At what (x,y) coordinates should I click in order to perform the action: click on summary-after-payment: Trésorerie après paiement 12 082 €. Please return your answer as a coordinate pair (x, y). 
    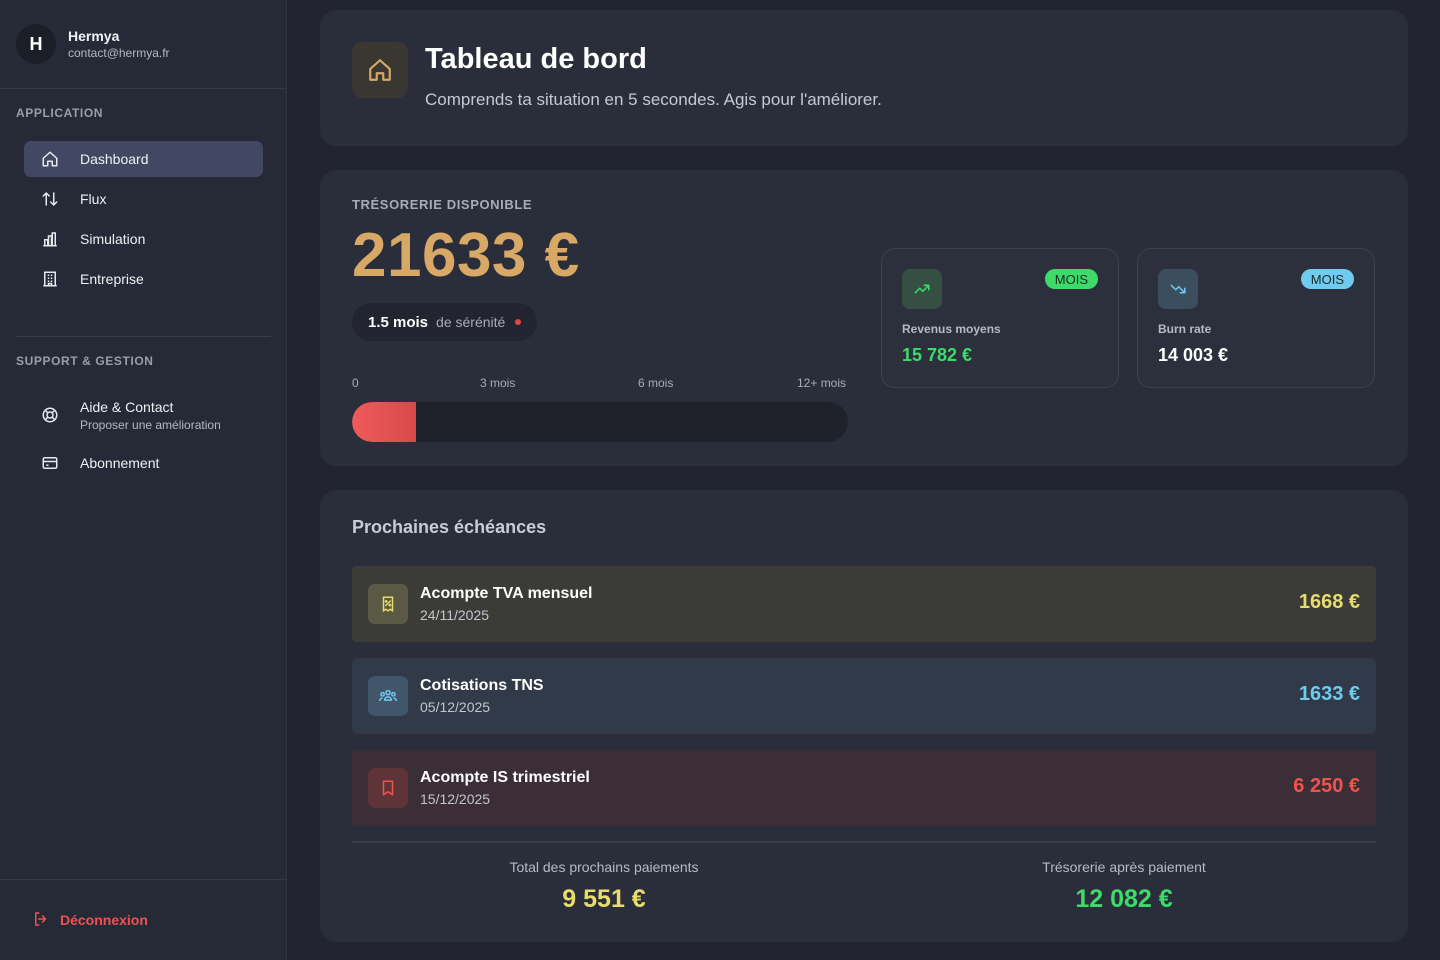
    Looking at the image, I should click on (1124, 886).